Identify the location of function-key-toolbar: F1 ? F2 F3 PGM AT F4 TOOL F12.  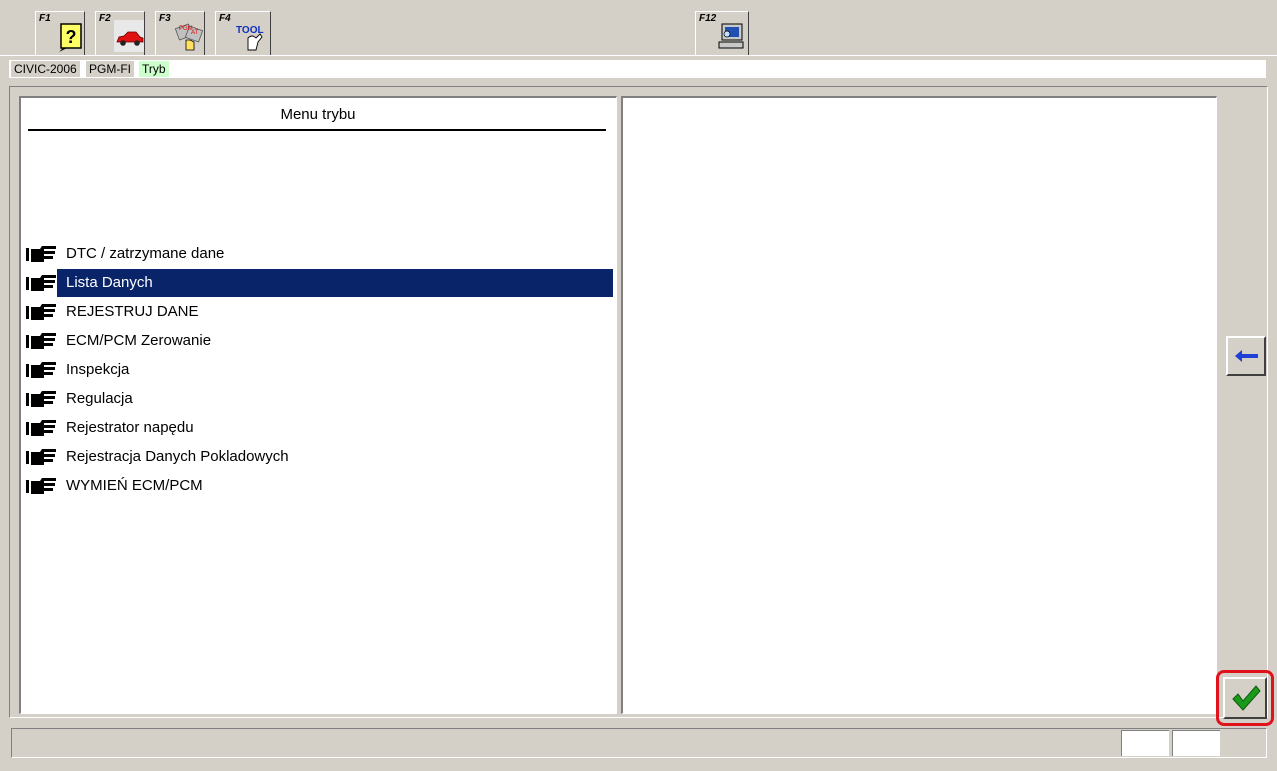
(638, 28).